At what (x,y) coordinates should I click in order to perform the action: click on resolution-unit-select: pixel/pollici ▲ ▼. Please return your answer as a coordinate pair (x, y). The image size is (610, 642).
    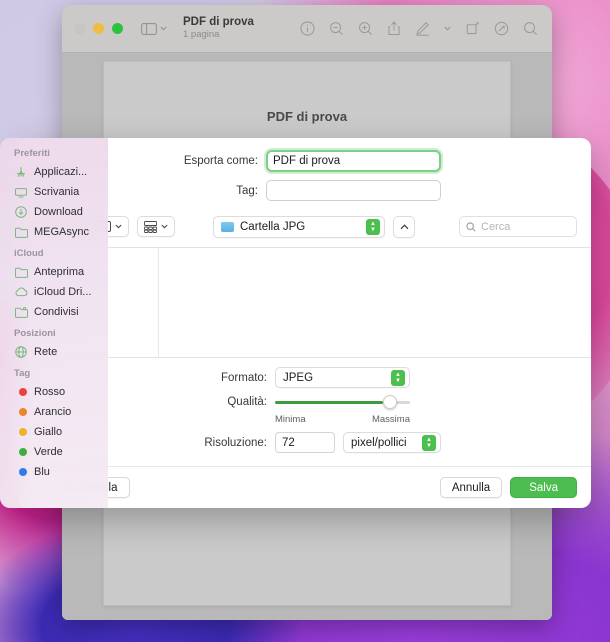
    Looking at the image, I should click on (392, 443).